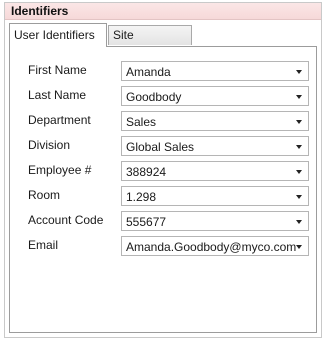 This screenshot has height=342, width=326. I want to click on email-label: Email, so click(43, 245).